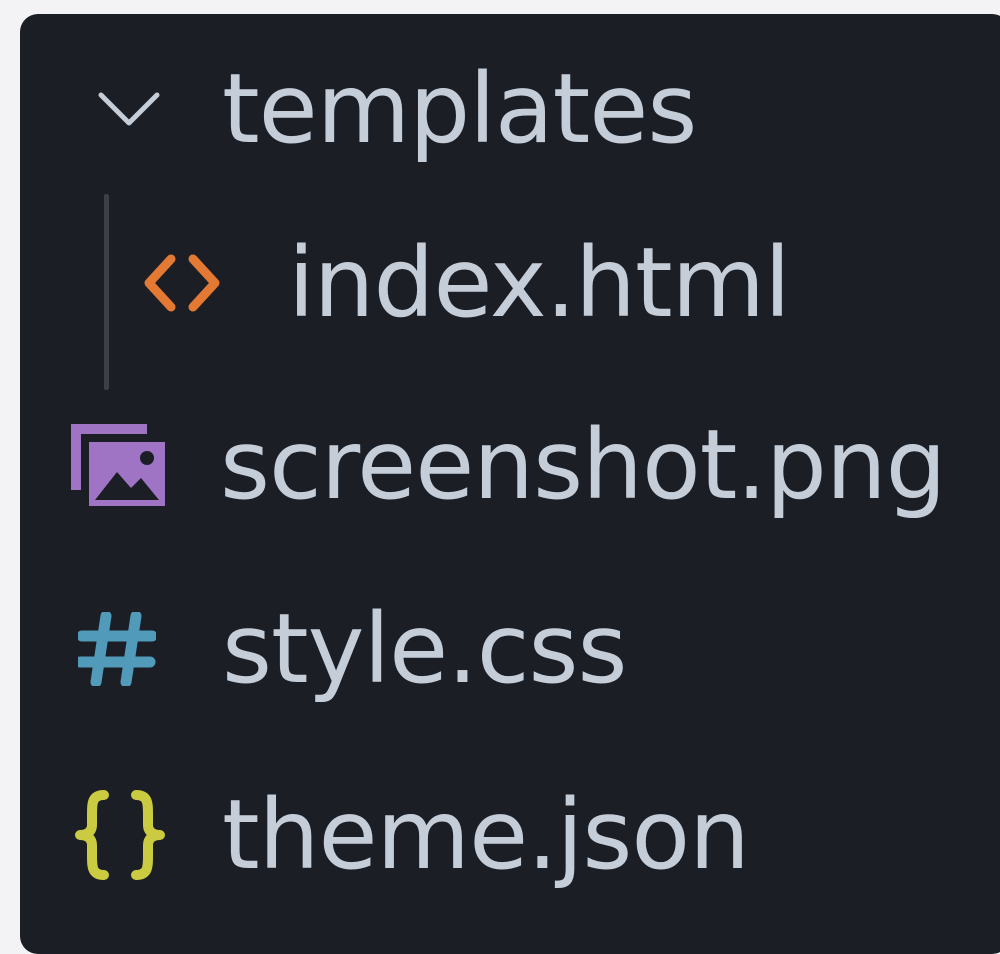  What do you see at coordinates (459, 109) in the screenshot?
I see `explorer-item-label: templates` at bounding box center [459, 109].